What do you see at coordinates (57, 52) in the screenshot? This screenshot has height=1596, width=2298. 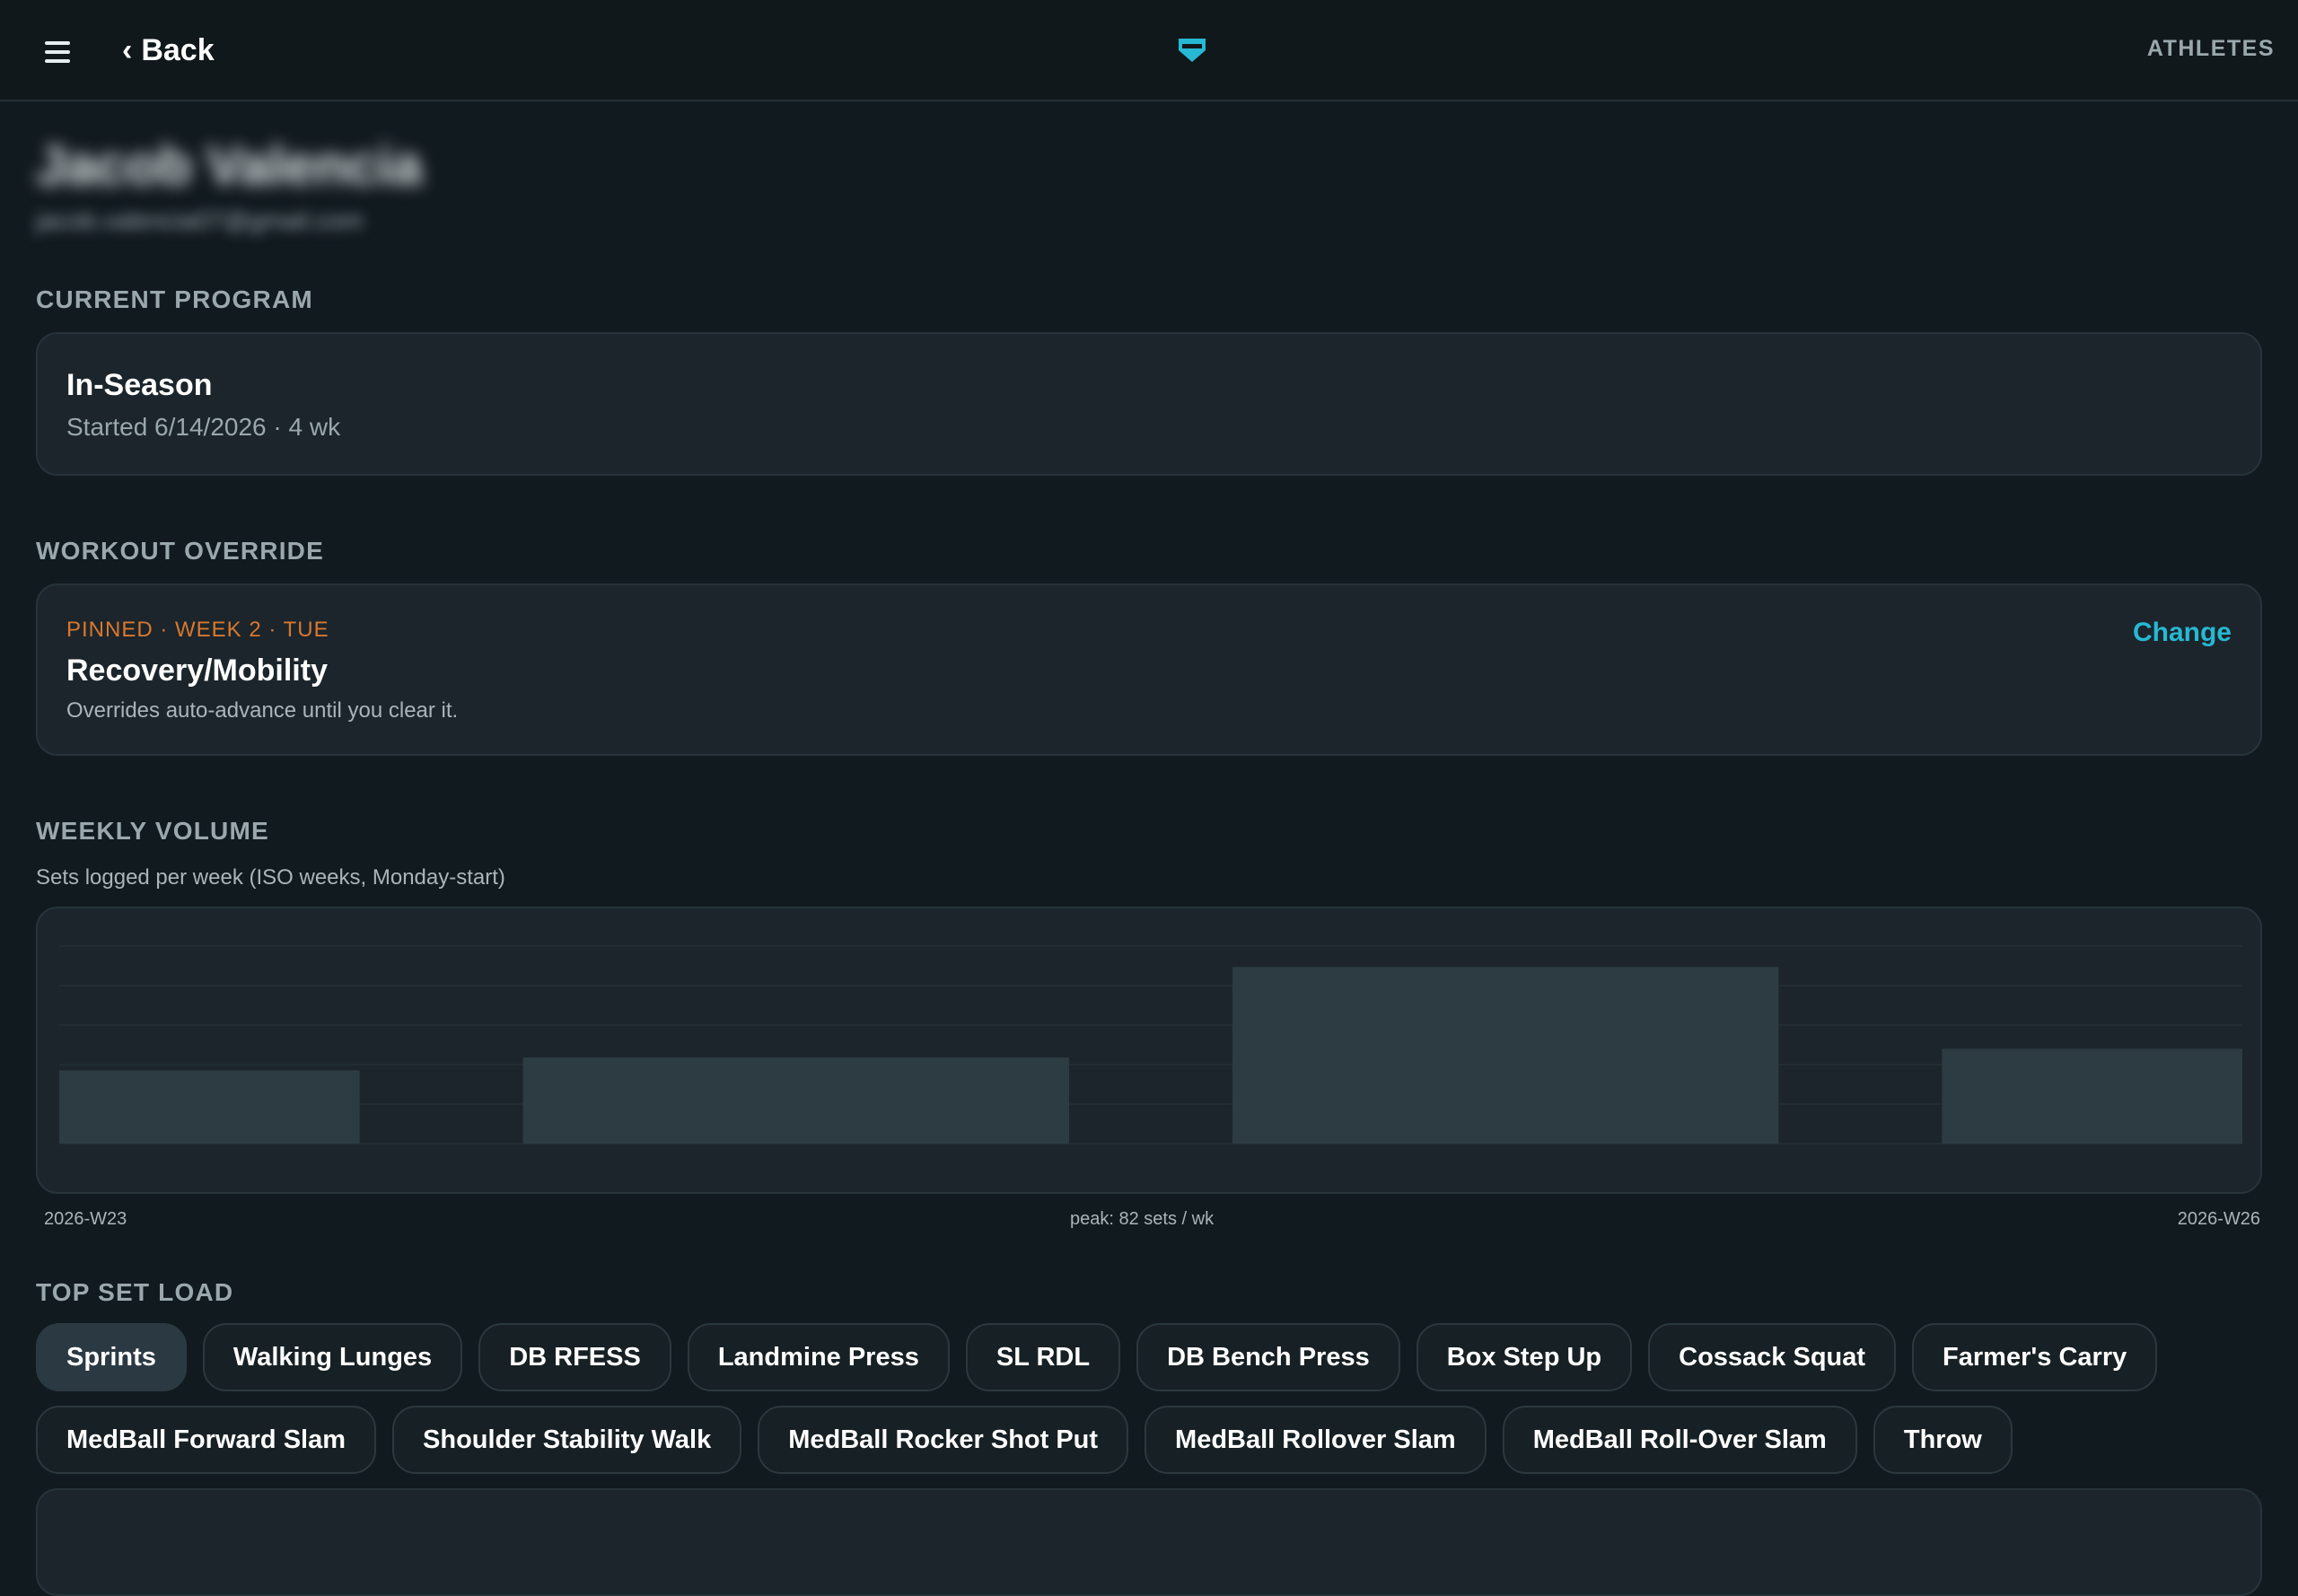 I see `hamburger-menu-icon` at bounding box center [57, 52].